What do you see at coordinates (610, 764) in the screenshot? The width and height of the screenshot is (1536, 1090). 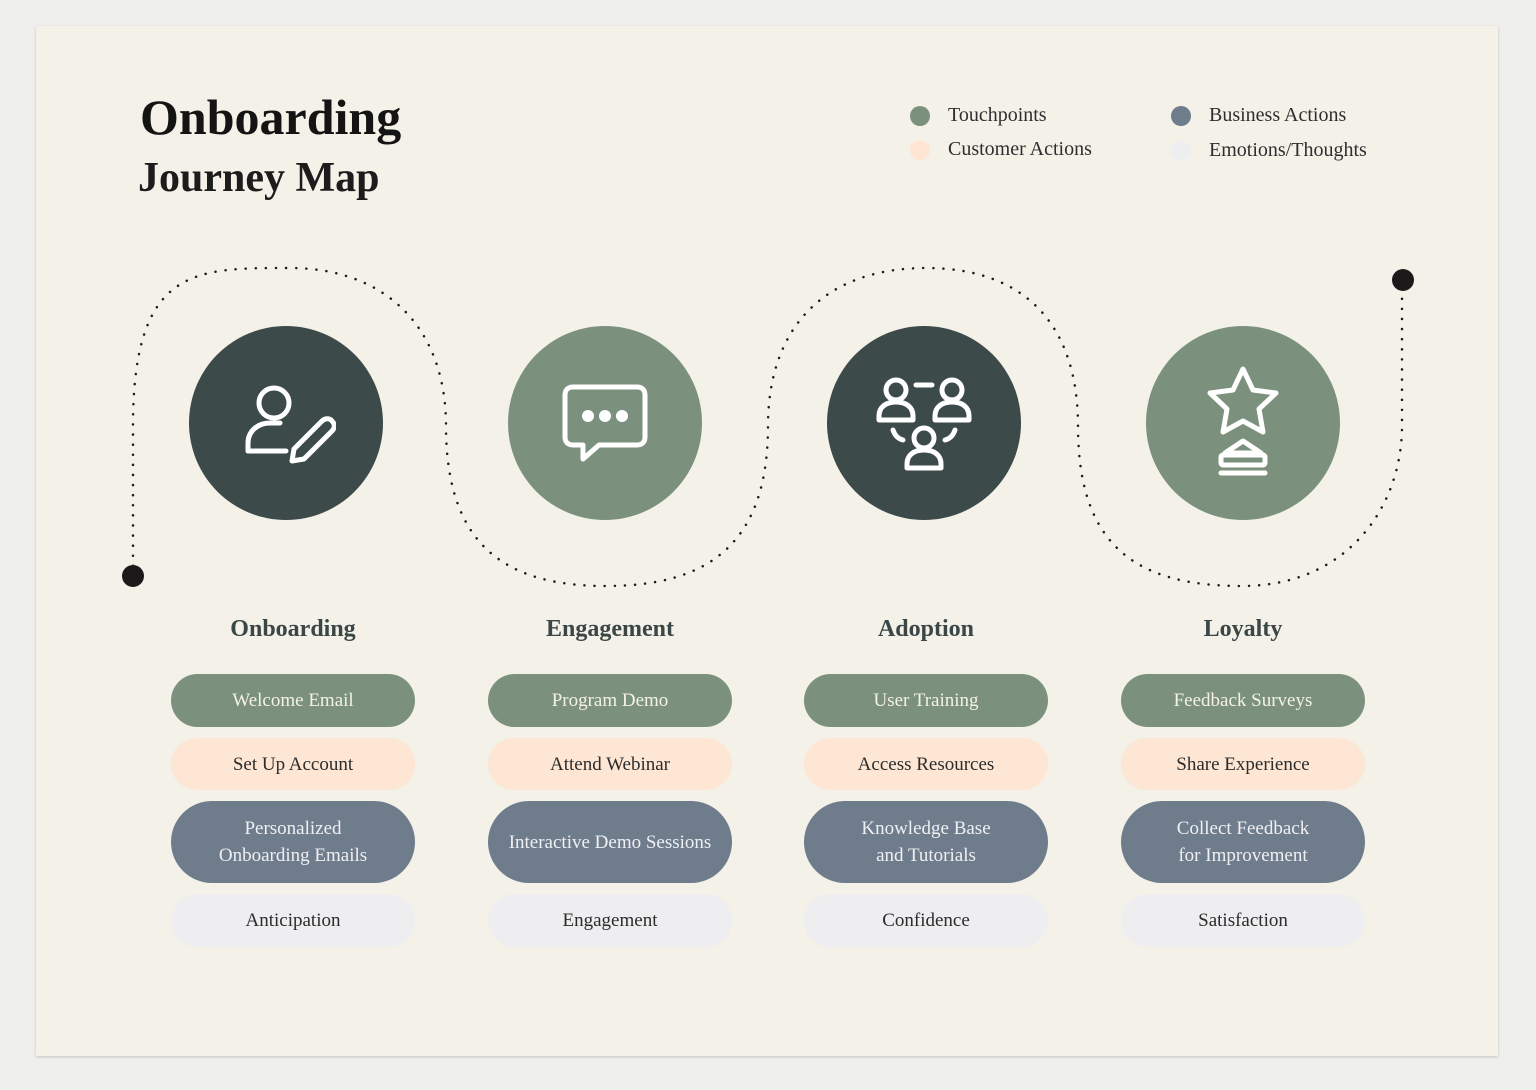 I see `customer-action-pill: Attend Webinar` at bounding box center [610, 764].